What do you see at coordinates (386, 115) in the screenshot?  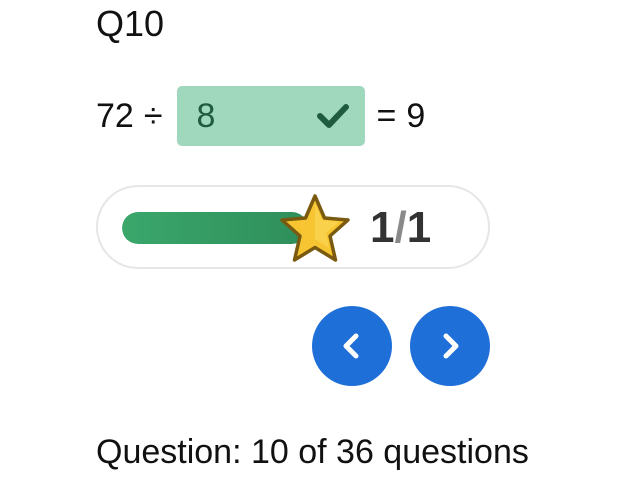 I see `equals-sign: =` at bounding box center [386, 115].